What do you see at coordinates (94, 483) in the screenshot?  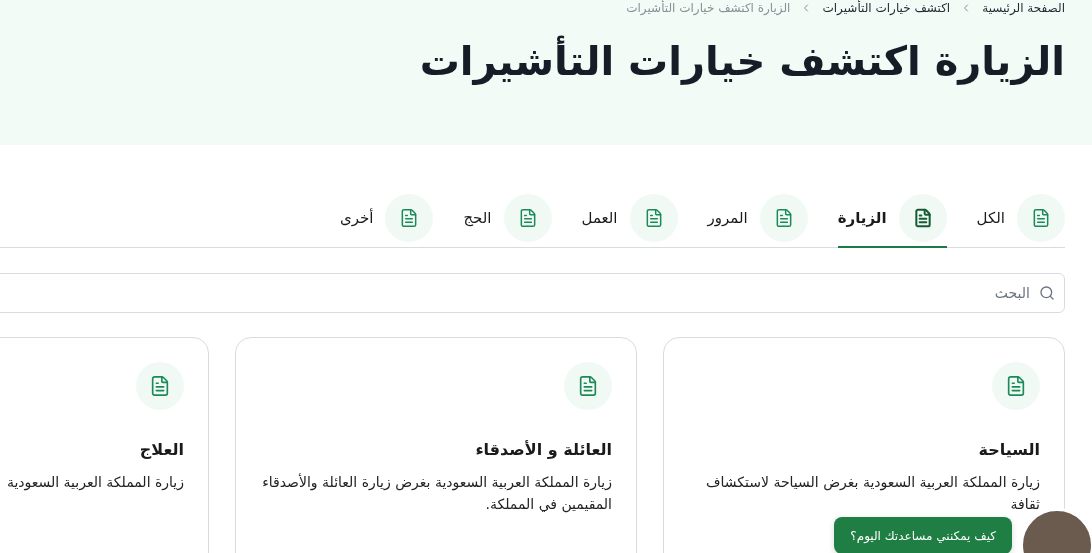 I see `card-description: زيارة المملكة العربية السعودية` at bounding box center [94, 483].